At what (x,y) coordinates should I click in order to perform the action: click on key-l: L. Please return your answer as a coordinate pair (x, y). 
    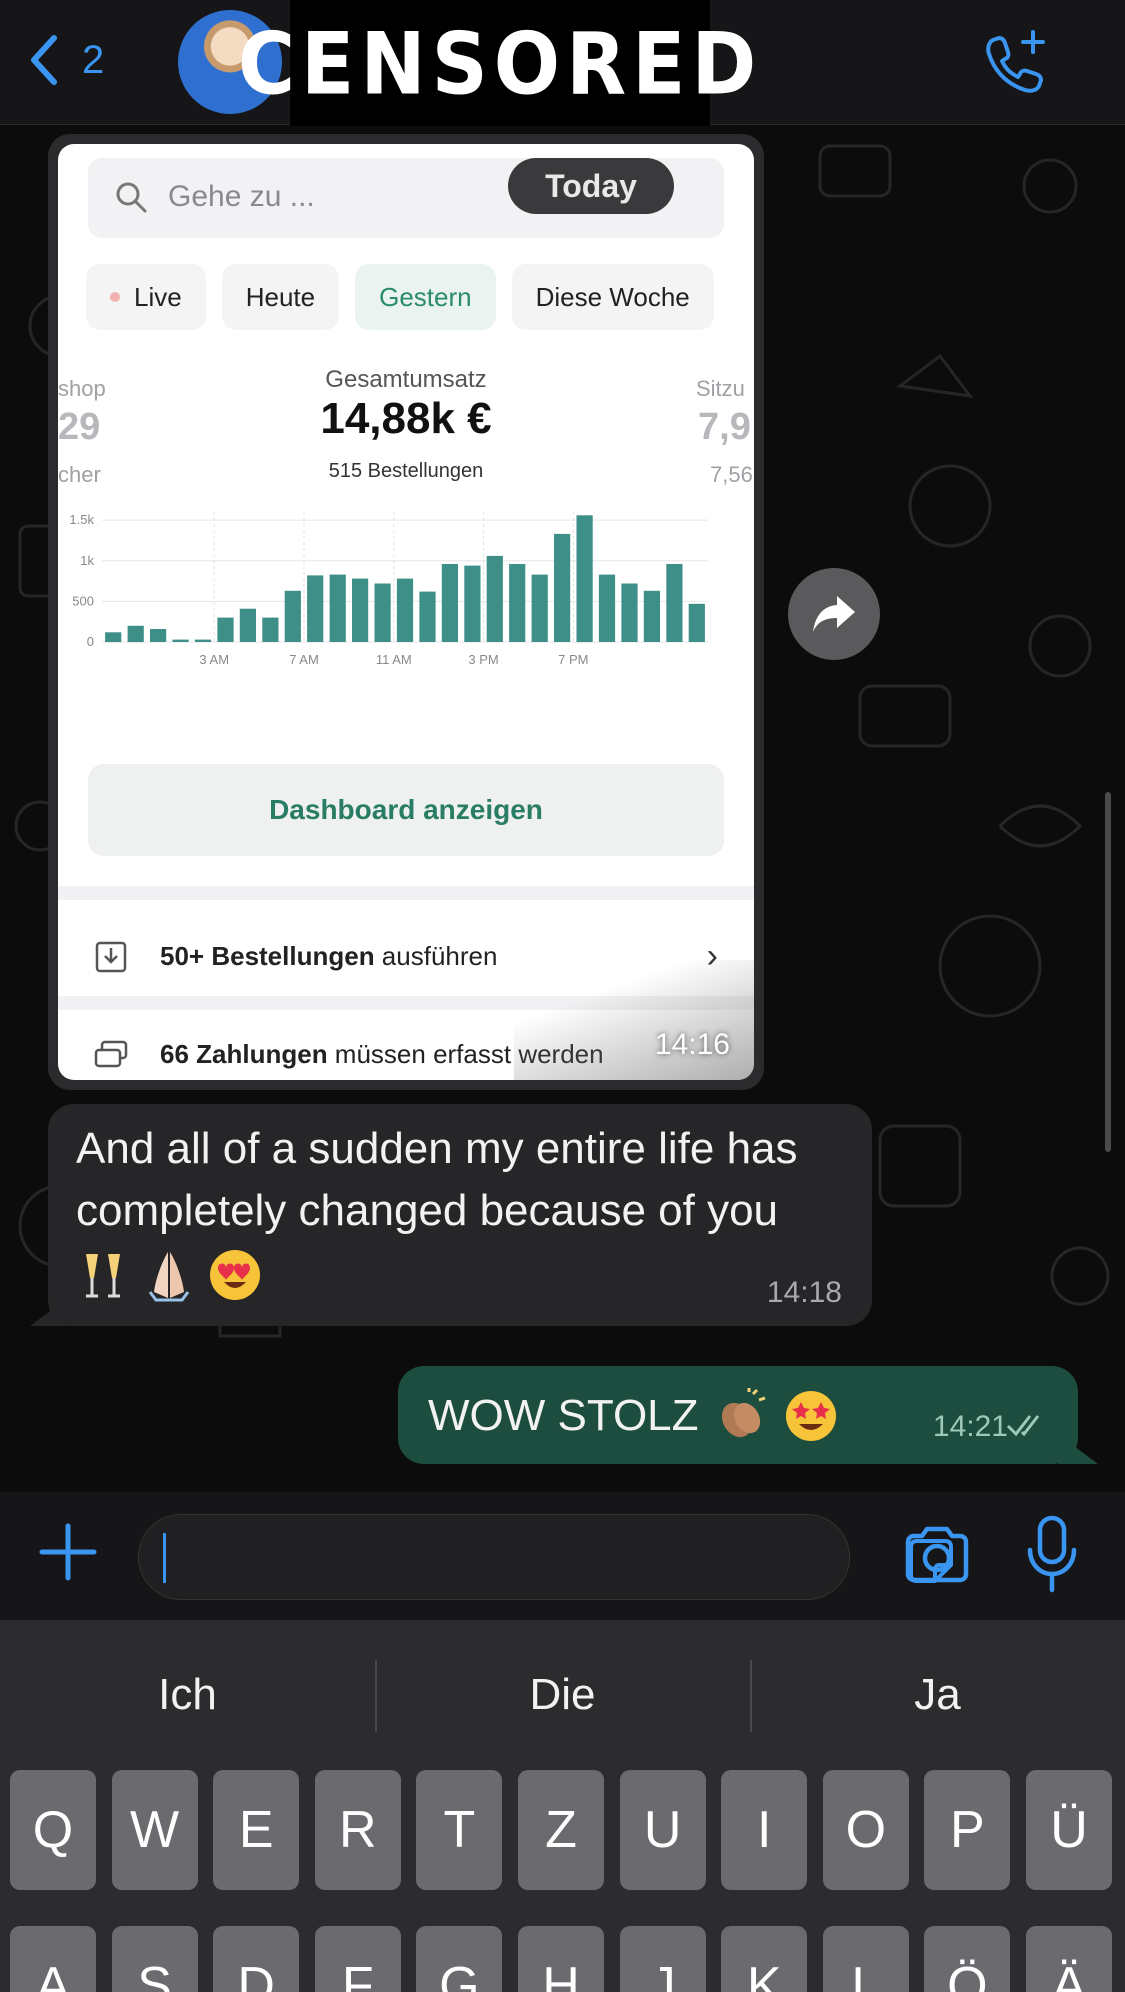
    Looking at the image, I should click on (865, 1959).